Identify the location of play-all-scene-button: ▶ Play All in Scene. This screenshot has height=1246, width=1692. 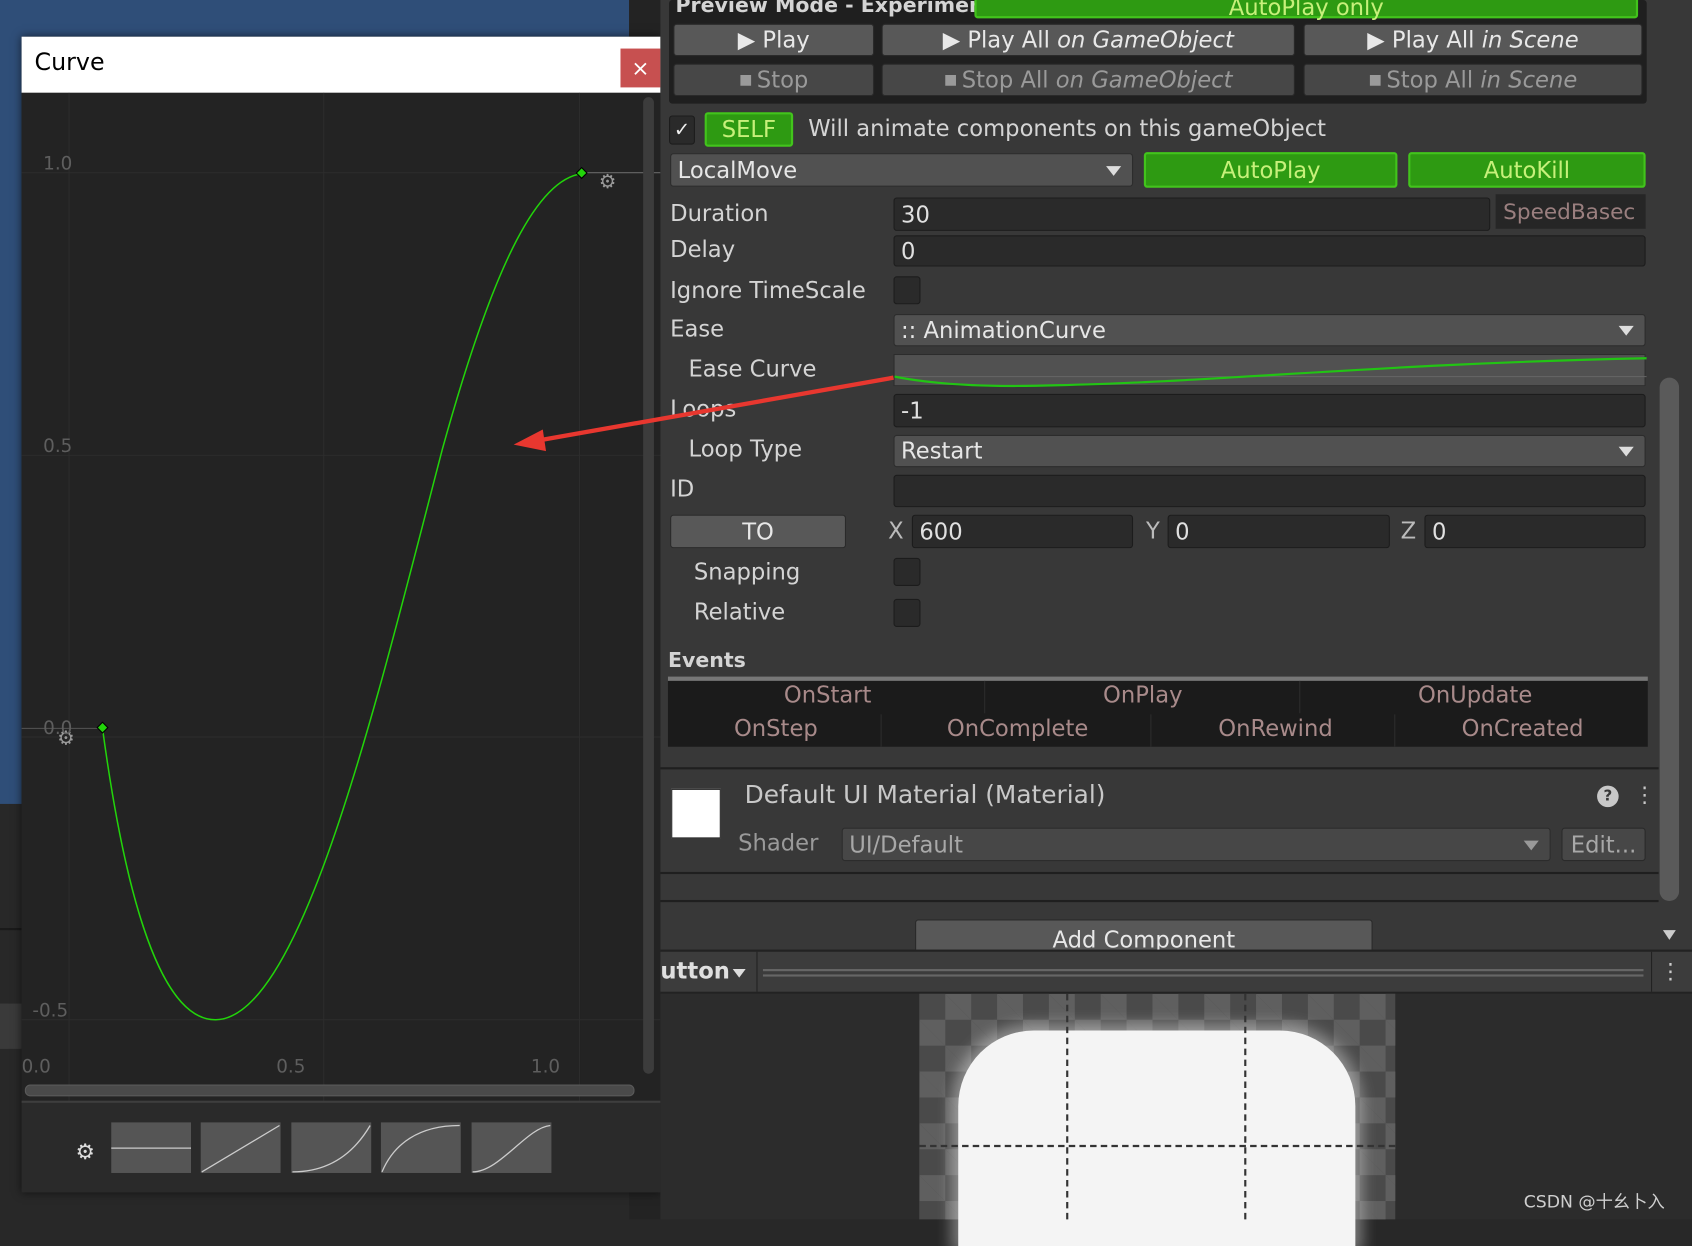
(1473, 40).